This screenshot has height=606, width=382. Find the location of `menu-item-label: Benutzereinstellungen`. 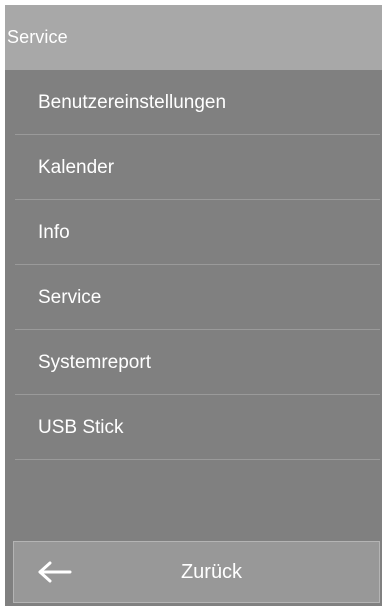

menu-item-label: Benutzereinstellungen is located at coordinates (132, 102).